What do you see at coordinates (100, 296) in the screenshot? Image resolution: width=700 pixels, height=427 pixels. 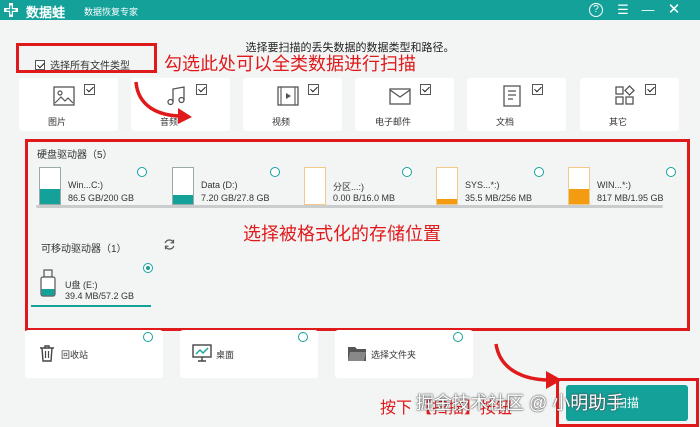 I see `drive-size: 39.4 MB/57.2 GB` at bounding box center [100, 296].